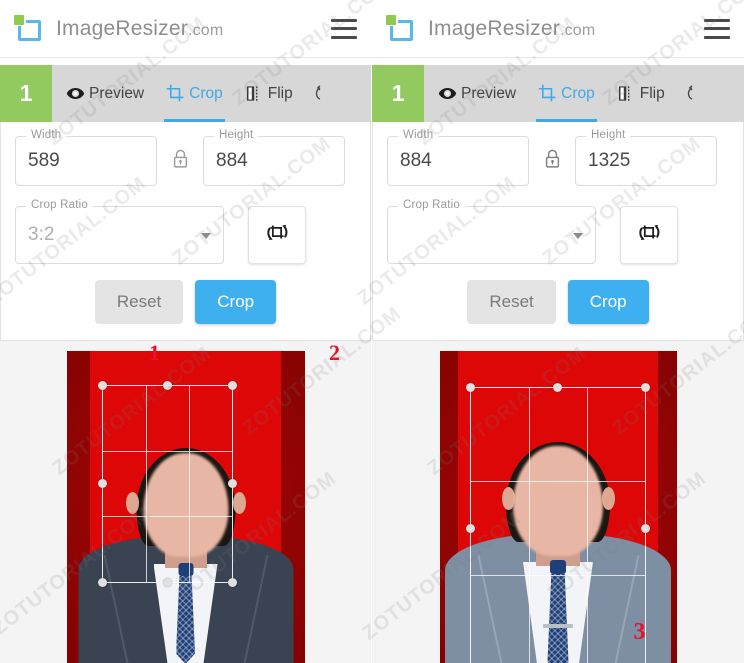 The image size is (744, 663). Describe the element at coordinates (274, 157) in the screenshot. I see `height-input: Height 884` at that location.